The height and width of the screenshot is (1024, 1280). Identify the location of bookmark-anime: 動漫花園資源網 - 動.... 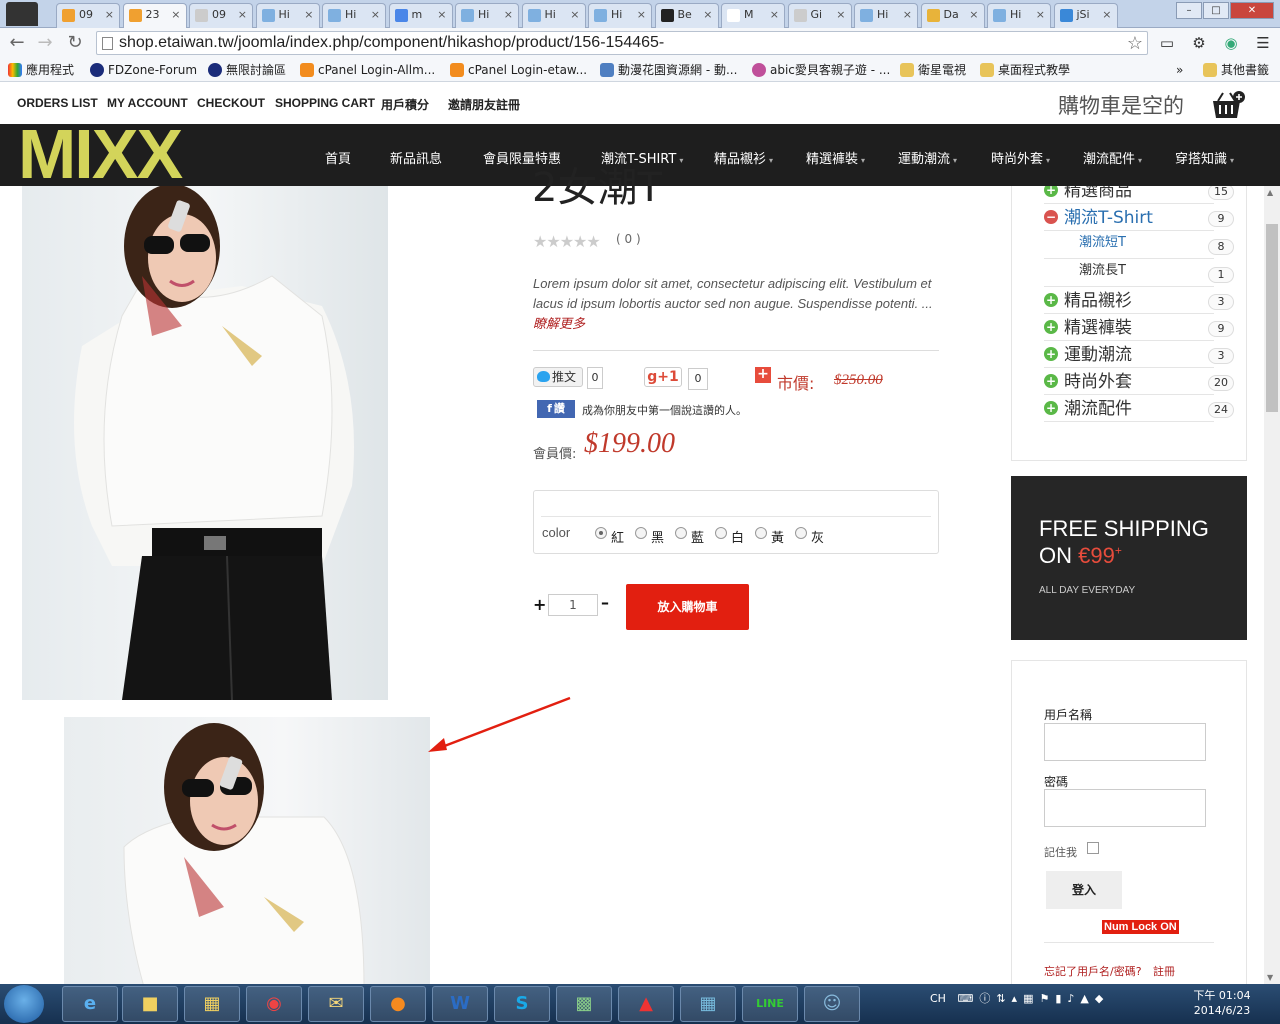
(668, 70).